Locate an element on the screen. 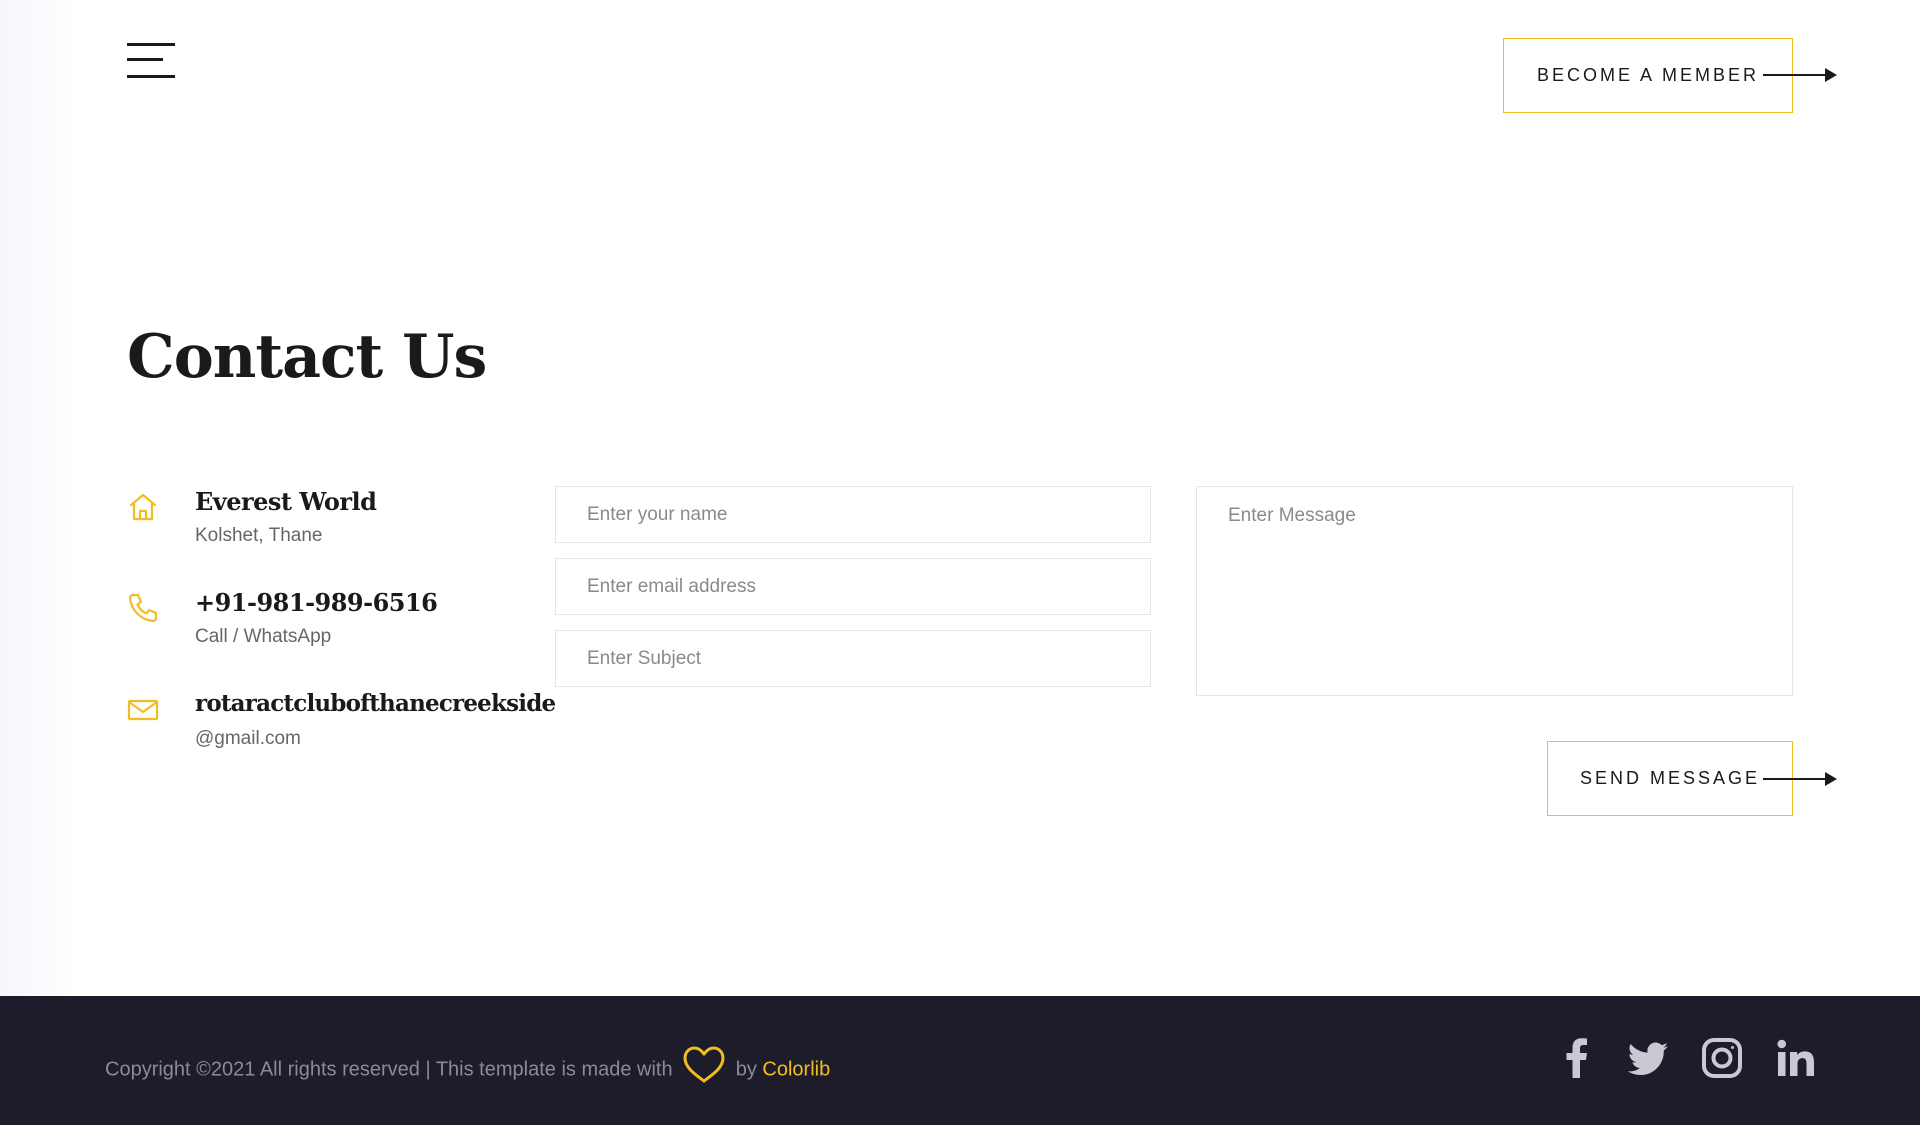 This screenshot has height=1125, width=1920. hamburger-menu-icon is located at coordinates (151, 61).